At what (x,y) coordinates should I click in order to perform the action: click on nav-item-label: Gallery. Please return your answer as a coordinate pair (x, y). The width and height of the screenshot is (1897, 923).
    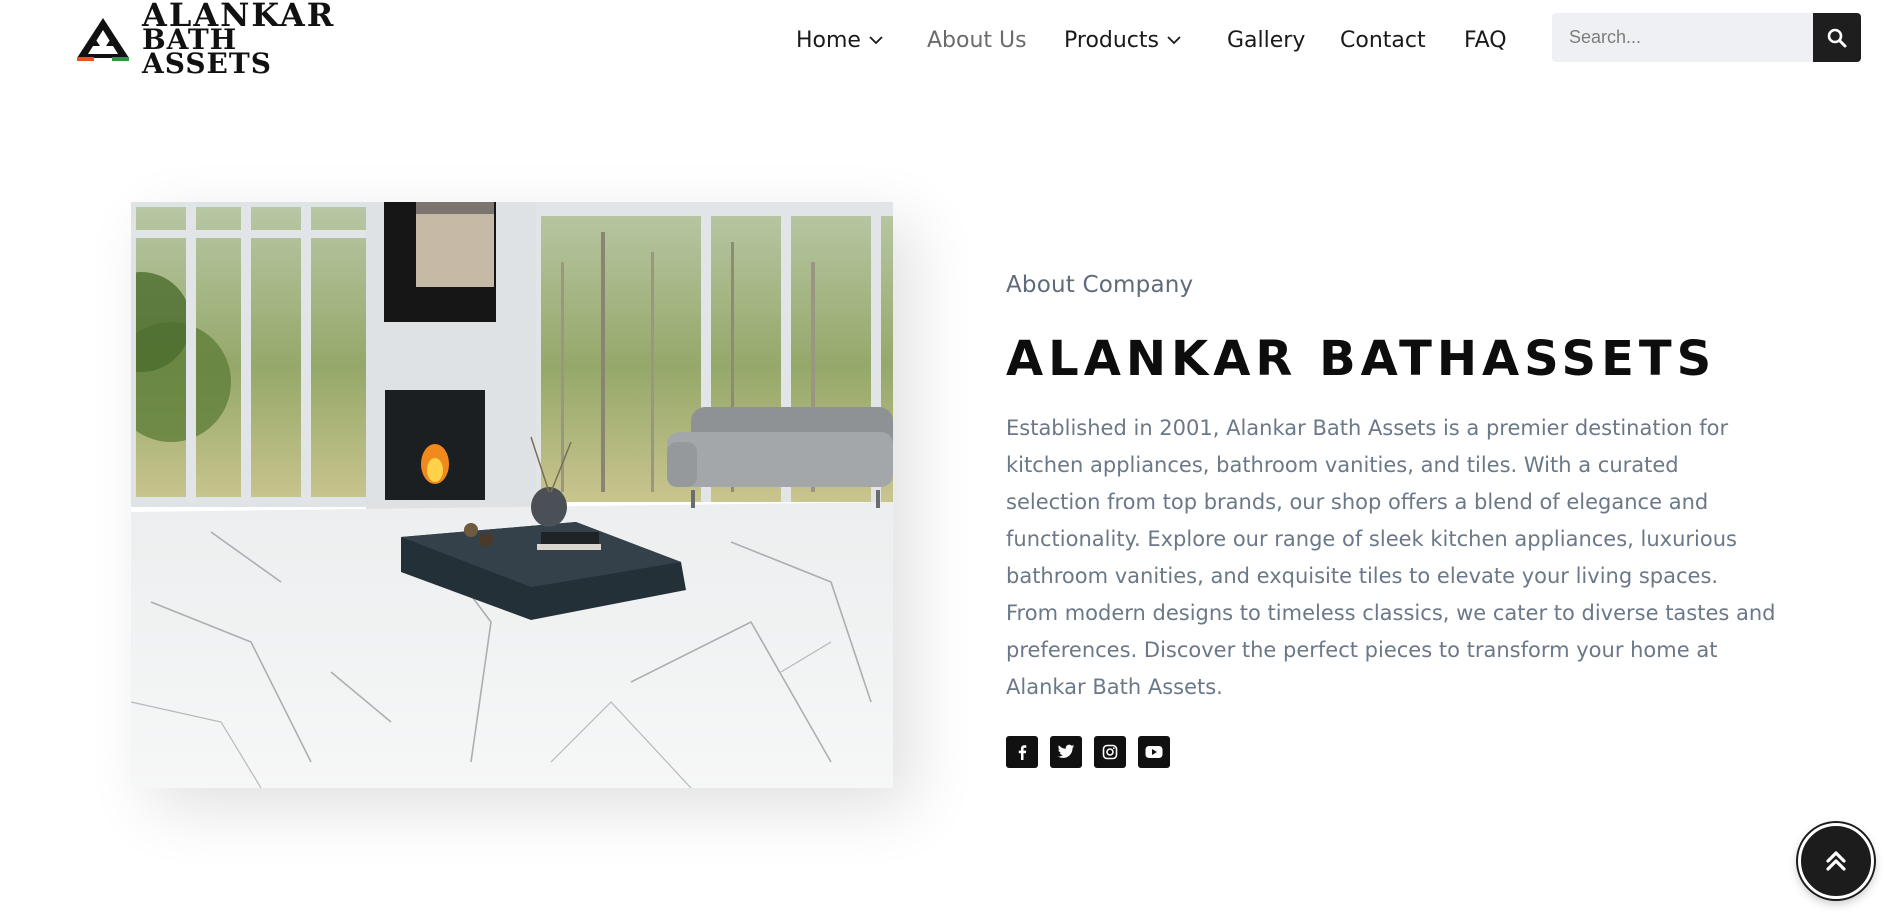
    Looking at the image, I should click on (1266, 40).